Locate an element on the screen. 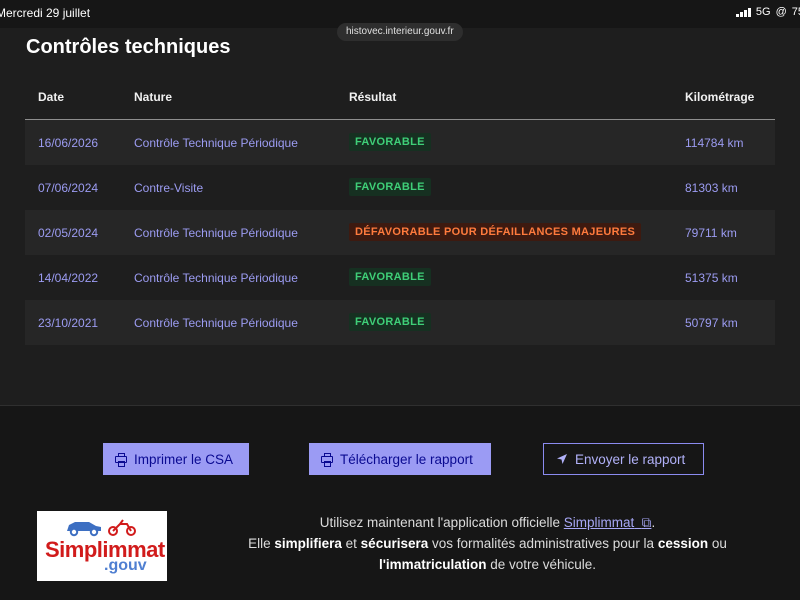 The width and height of the screenshot is (800, 600). rotation-lock-icon: @ is located at coordinates (781, 12).